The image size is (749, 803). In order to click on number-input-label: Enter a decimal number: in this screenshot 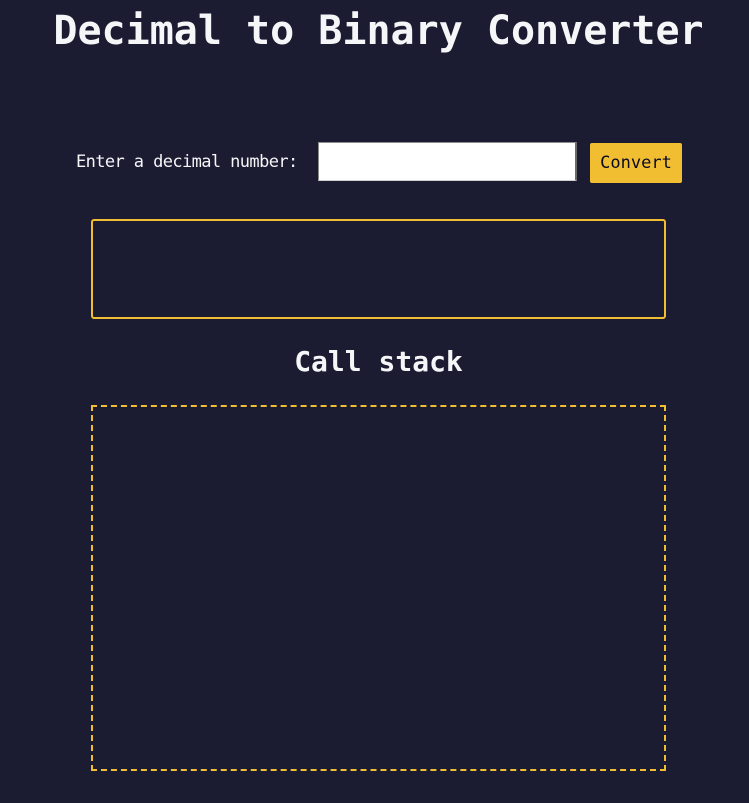, I will do `click(187, 162)`.